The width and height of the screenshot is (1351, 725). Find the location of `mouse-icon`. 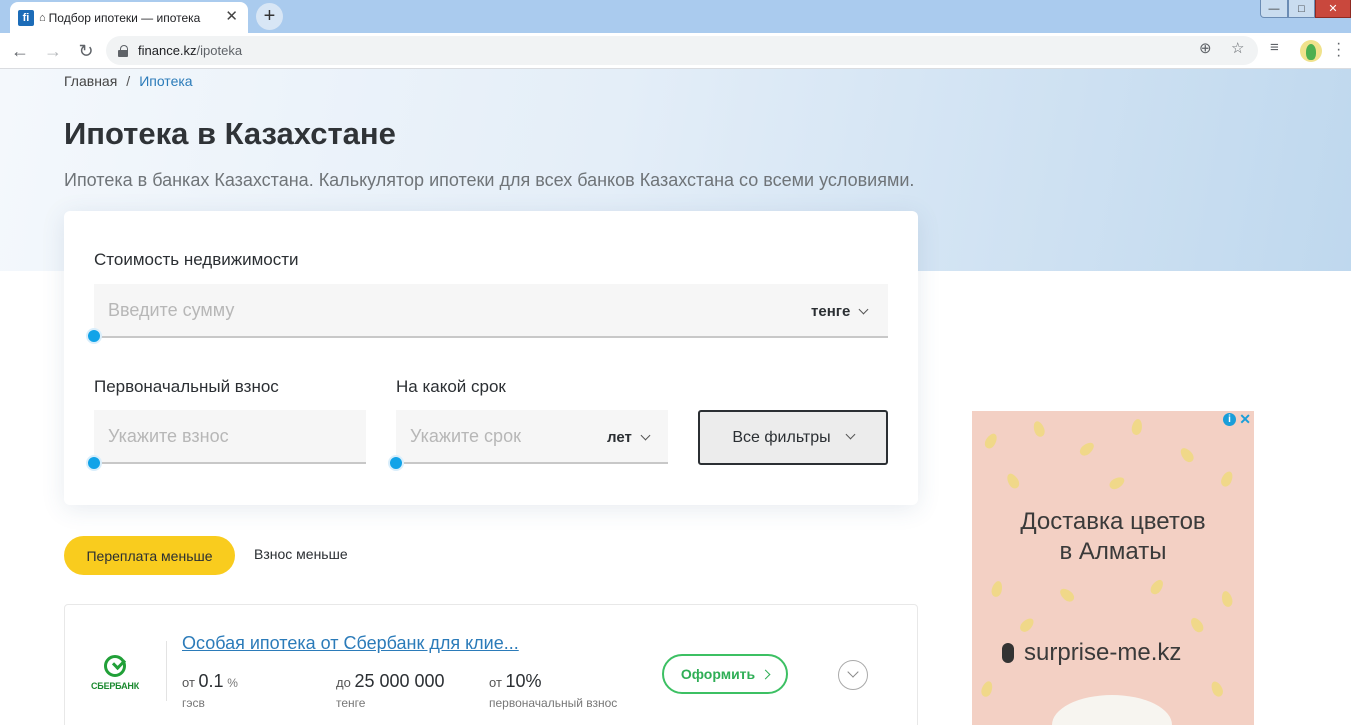

mouse-icon is located at coordinates (1008, 653).